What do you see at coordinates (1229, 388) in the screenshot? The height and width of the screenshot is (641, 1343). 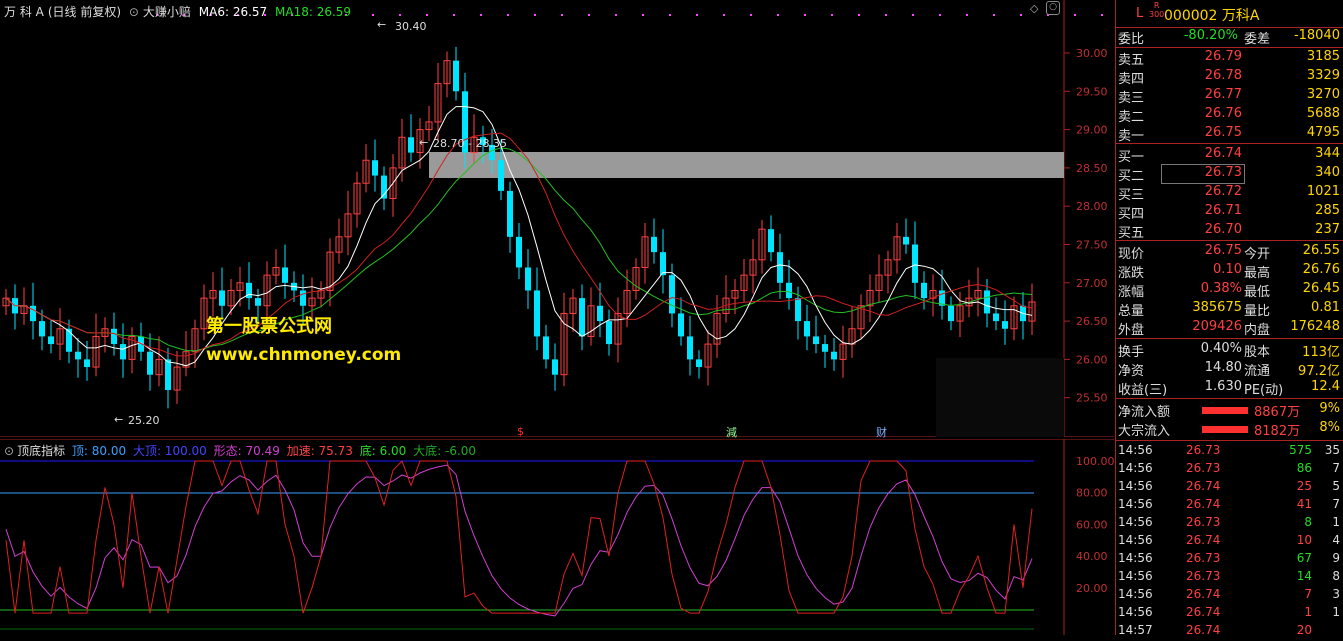 I see `finance-row: 收益(三) 1.630 PE(动) 12.4` at bounding box center [1229, 388].